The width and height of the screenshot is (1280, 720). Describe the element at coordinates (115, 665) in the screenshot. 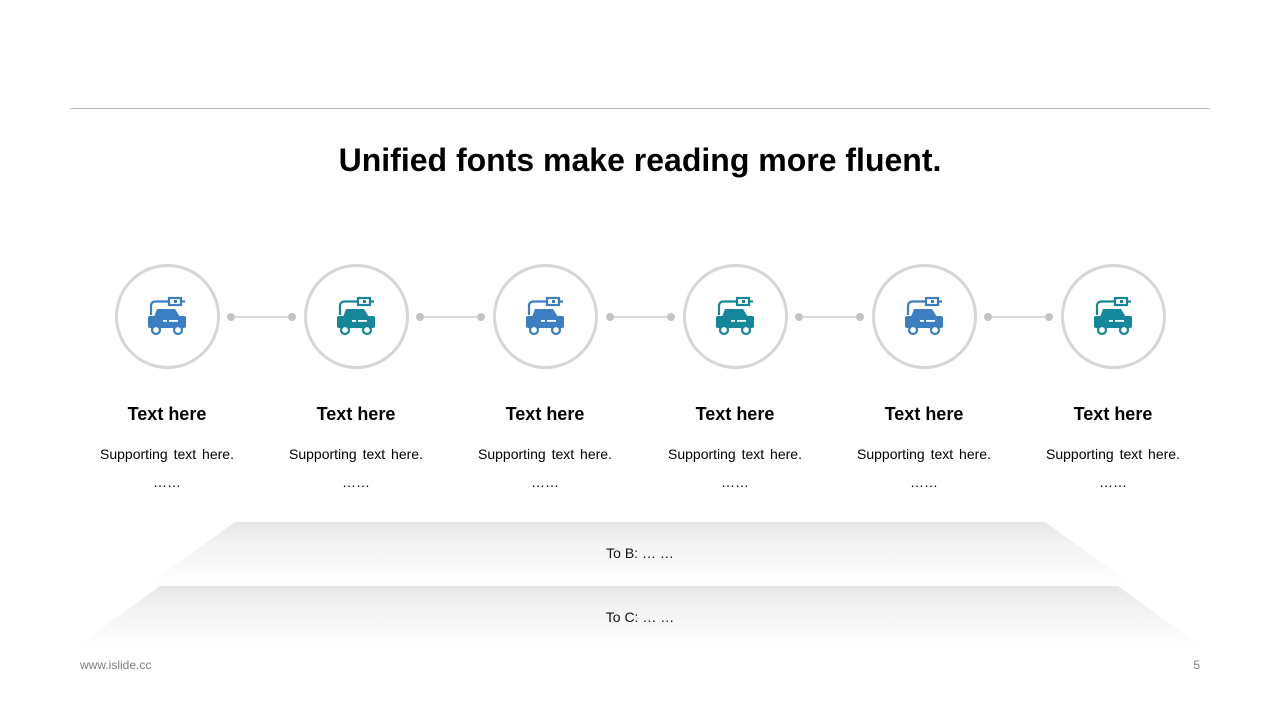

I see `footer-url: www.islide.cc` at that location.